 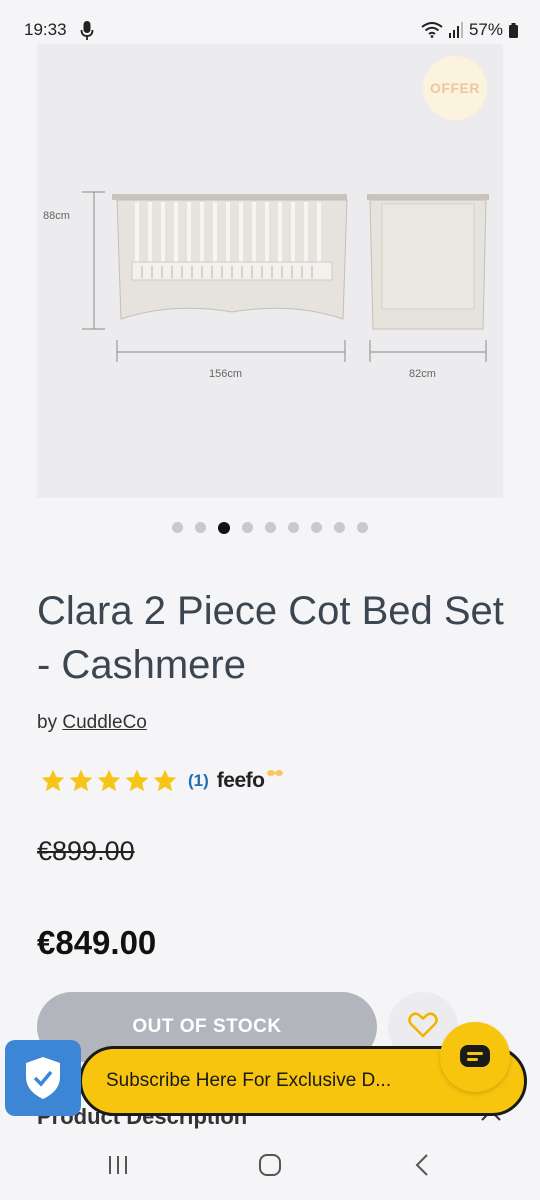 What do you see at coordinates (87, 30) in the screenshot?
I see `microphone-icon` at bounding box center [87, 30].